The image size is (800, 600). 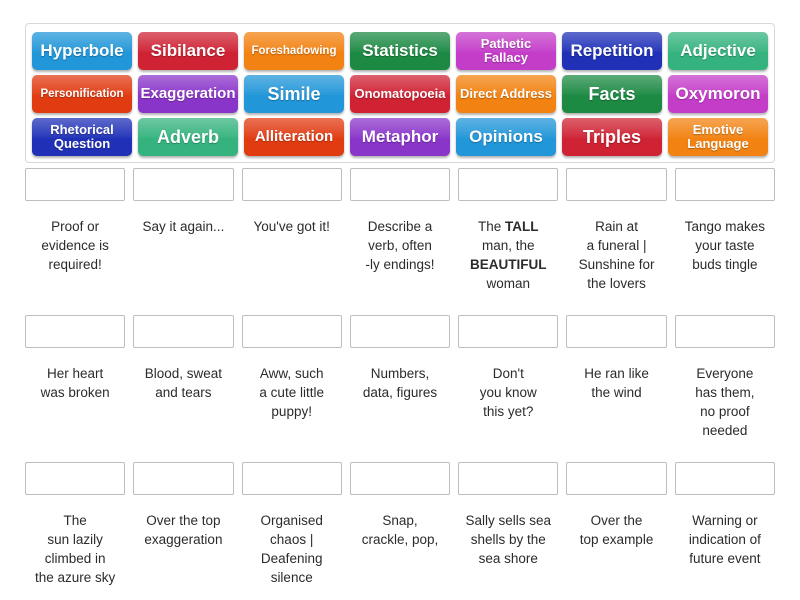 I want to click on tile-label: Oxymoron, so click(x=718, y=94).